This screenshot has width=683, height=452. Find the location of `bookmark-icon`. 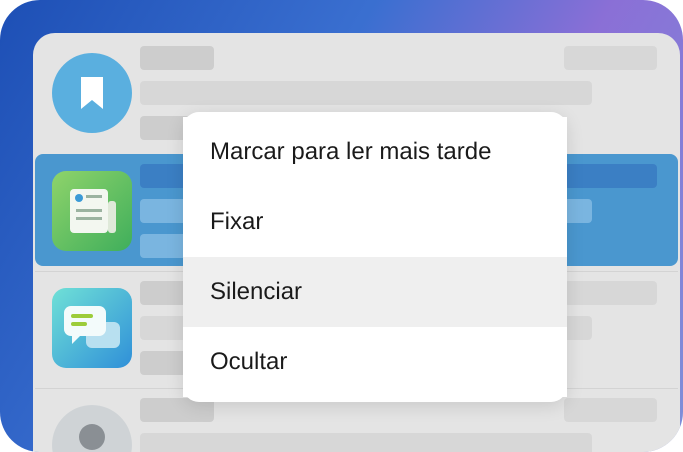

bookmark-icon is located at coordinates (92, 93).